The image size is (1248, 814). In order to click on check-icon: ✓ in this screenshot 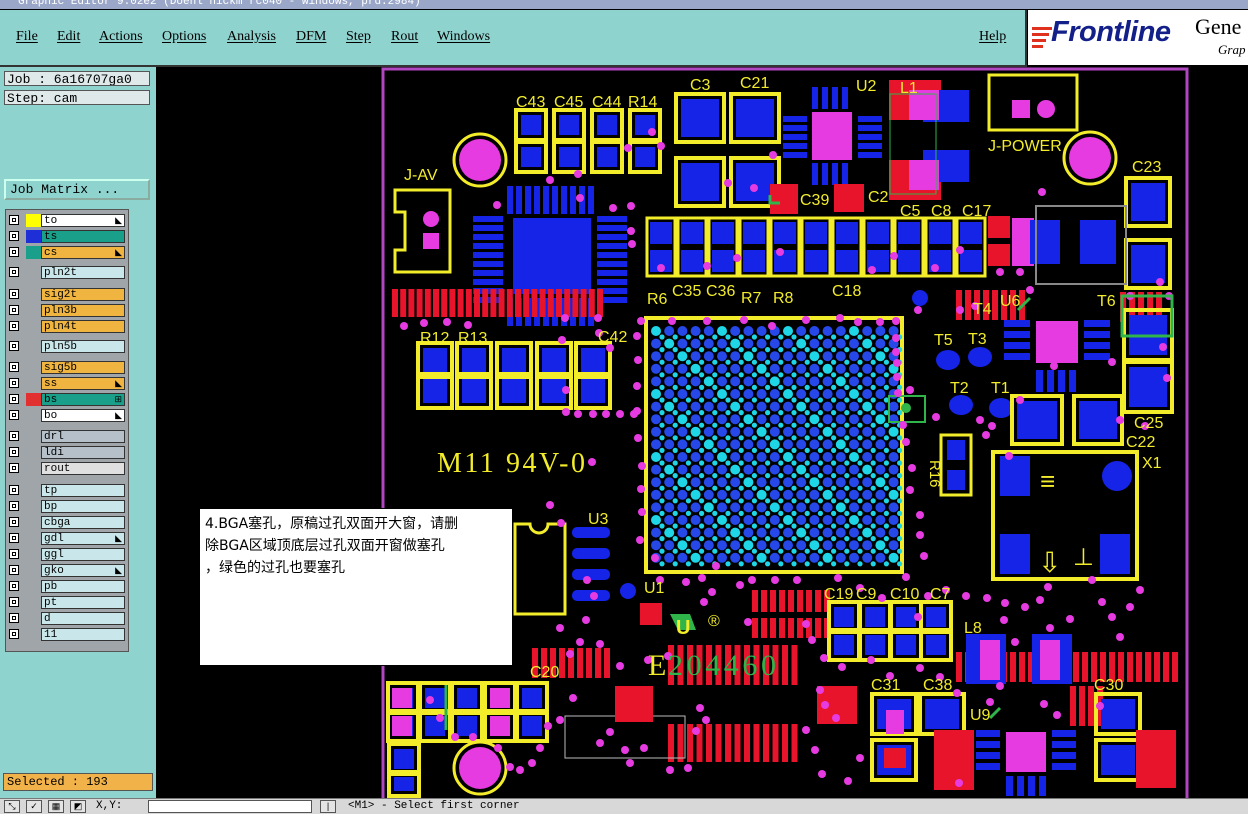, I will do `click(34, 806)`.